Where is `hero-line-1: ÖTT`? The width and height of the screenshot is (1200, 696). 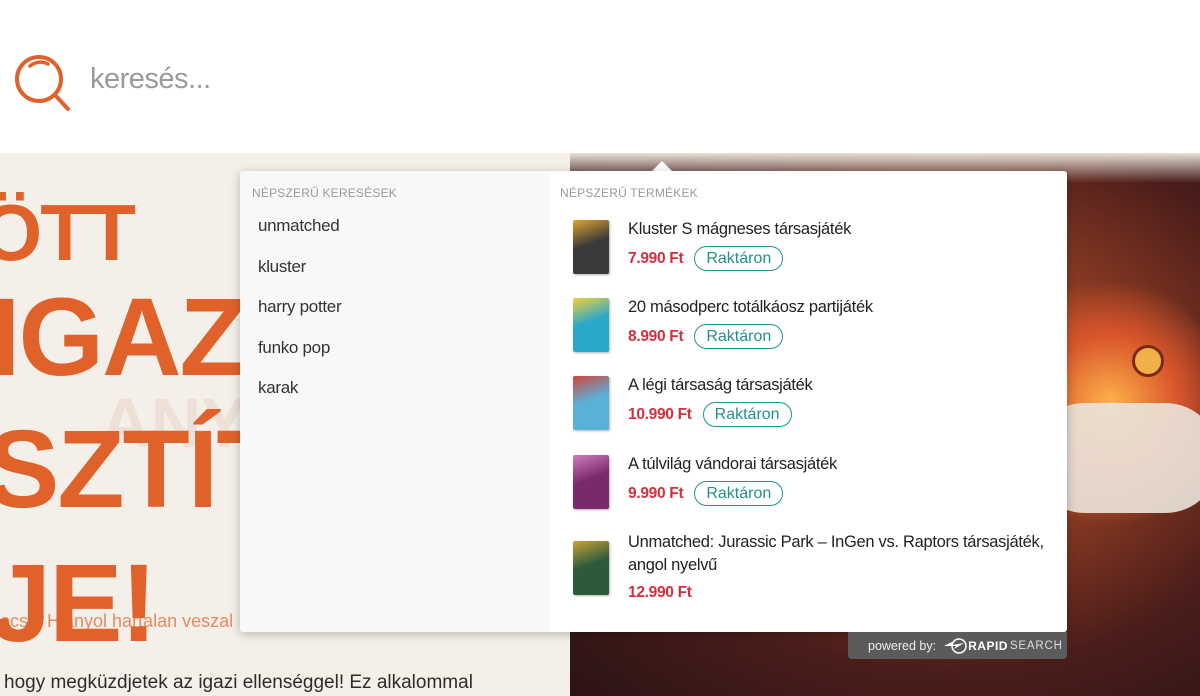 hero-line-1: ÖTT is located at coordinates (68, 232).